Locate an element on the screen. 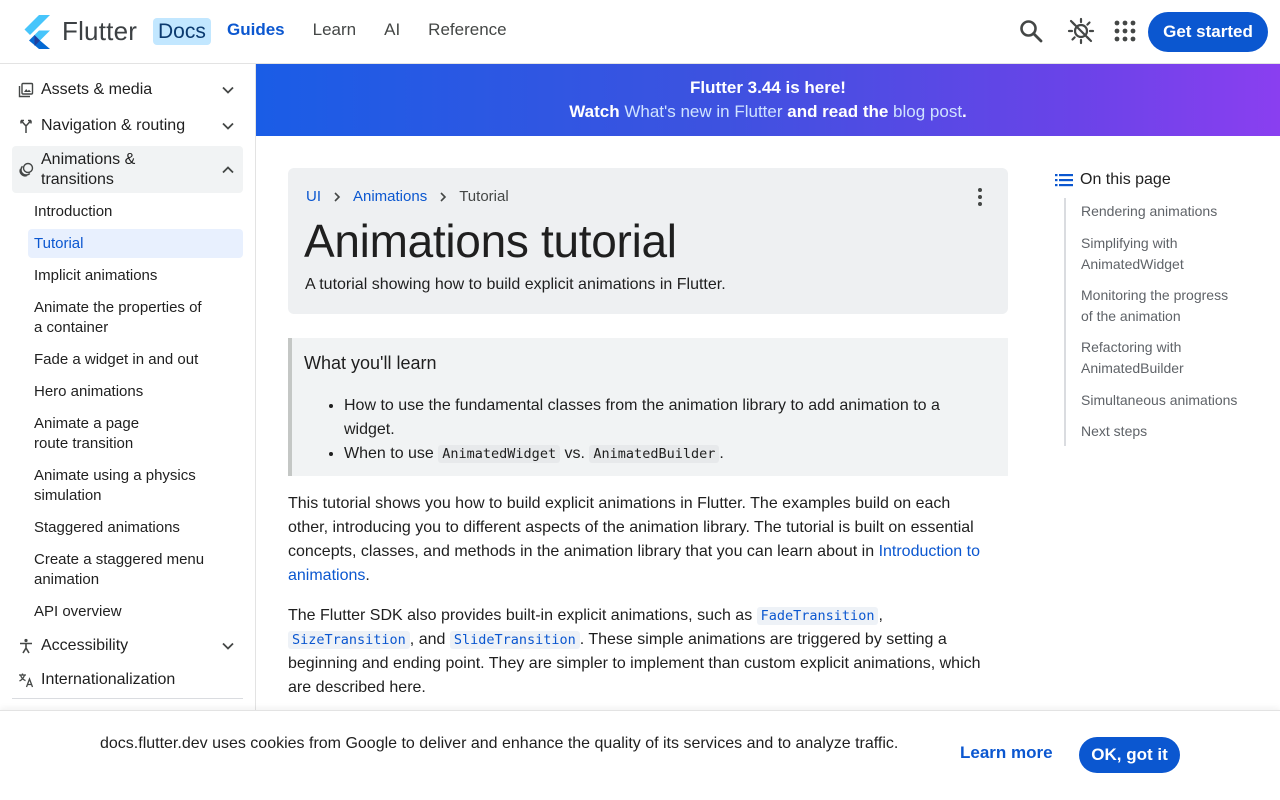  page-title: Animations tutorial is located at coordinates (490, 241).